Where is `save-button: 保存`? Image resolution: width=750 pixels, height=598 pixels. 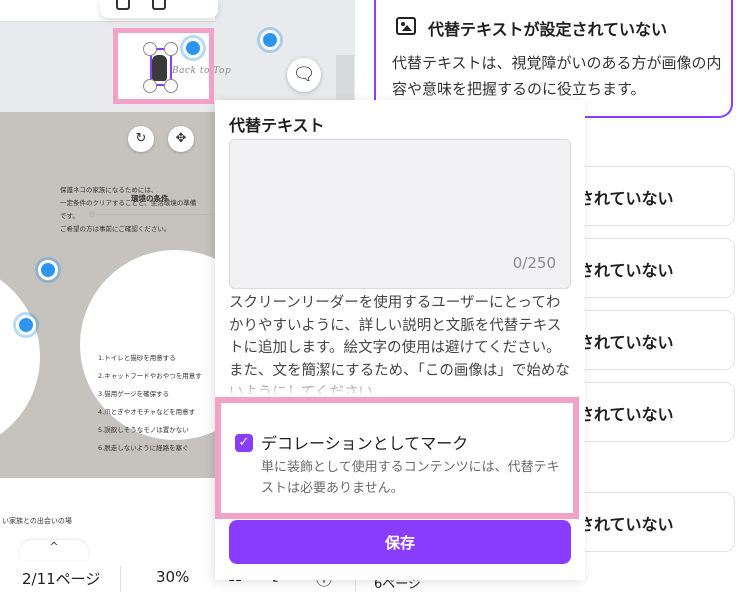
save-button: 保存 is located at coordinates (400, 542).